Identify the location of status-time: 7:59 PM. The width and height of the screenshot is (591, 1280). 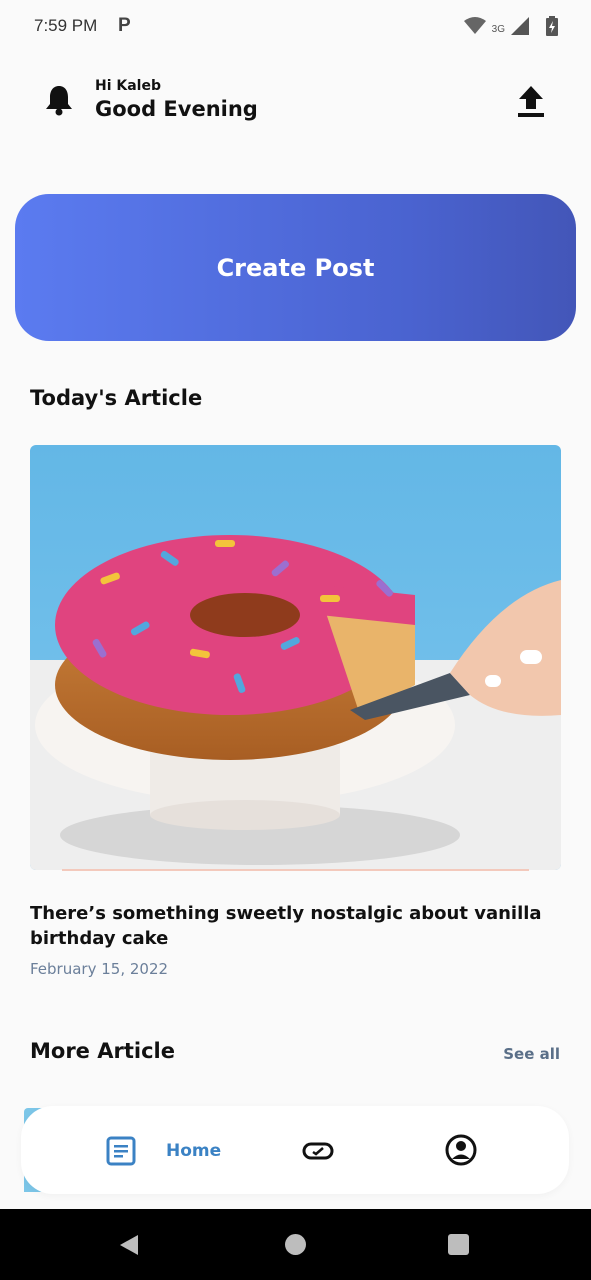
(66, 25).